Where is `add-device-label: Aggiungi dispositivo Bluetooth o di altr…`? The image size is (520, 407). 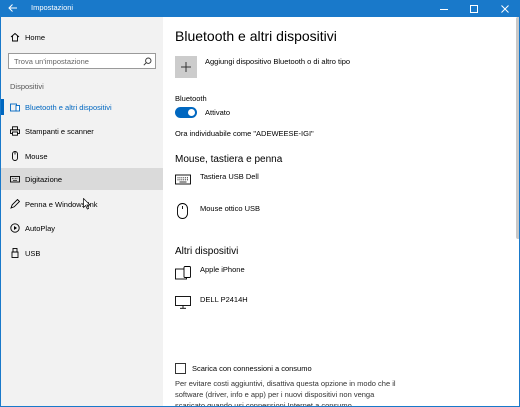
add-device-label: Aggiungi dispositivo Bluetooth o di altr… is located at coordinates (277, 61).